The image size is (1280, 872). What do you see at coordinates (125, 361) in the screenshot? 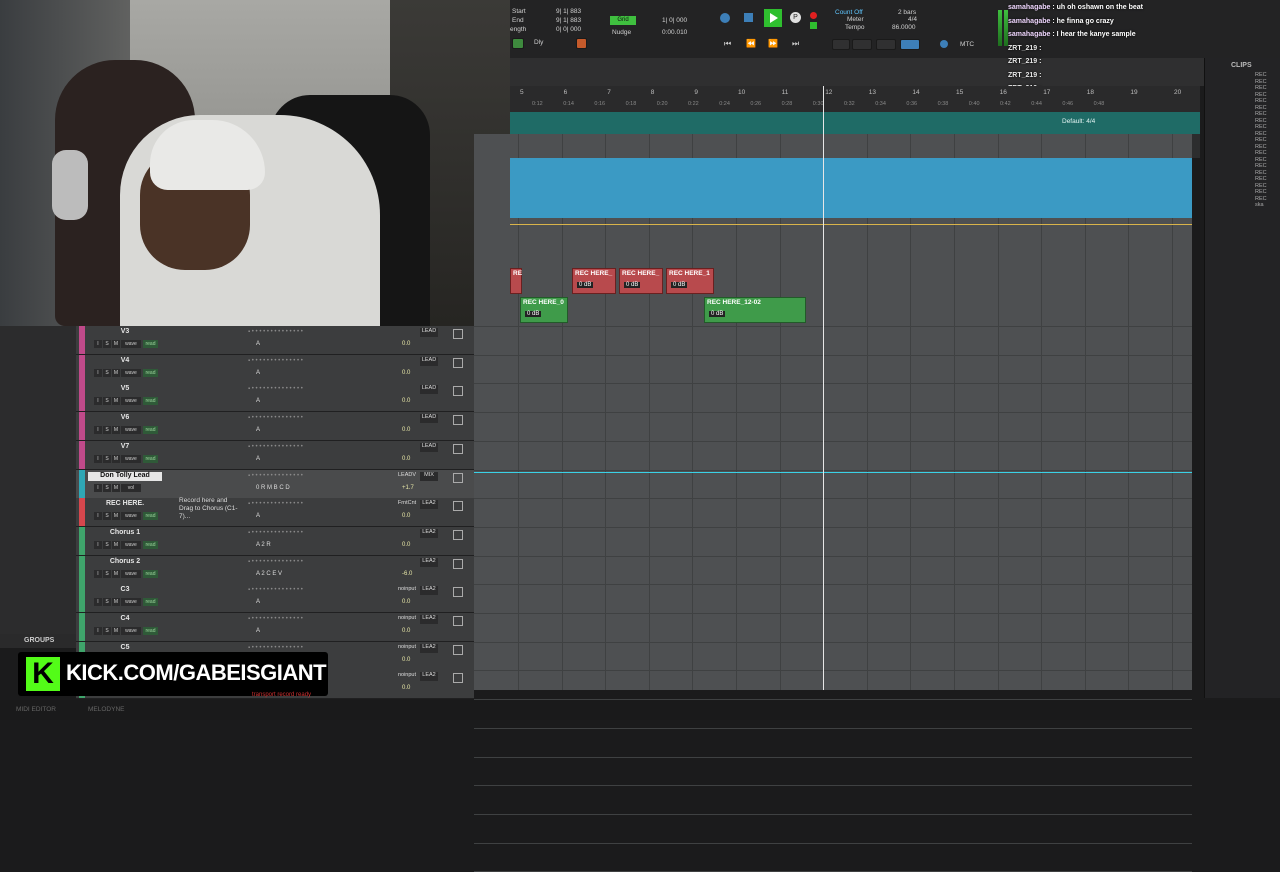
I see `track-name: V4` at bounding box center [125, 361].